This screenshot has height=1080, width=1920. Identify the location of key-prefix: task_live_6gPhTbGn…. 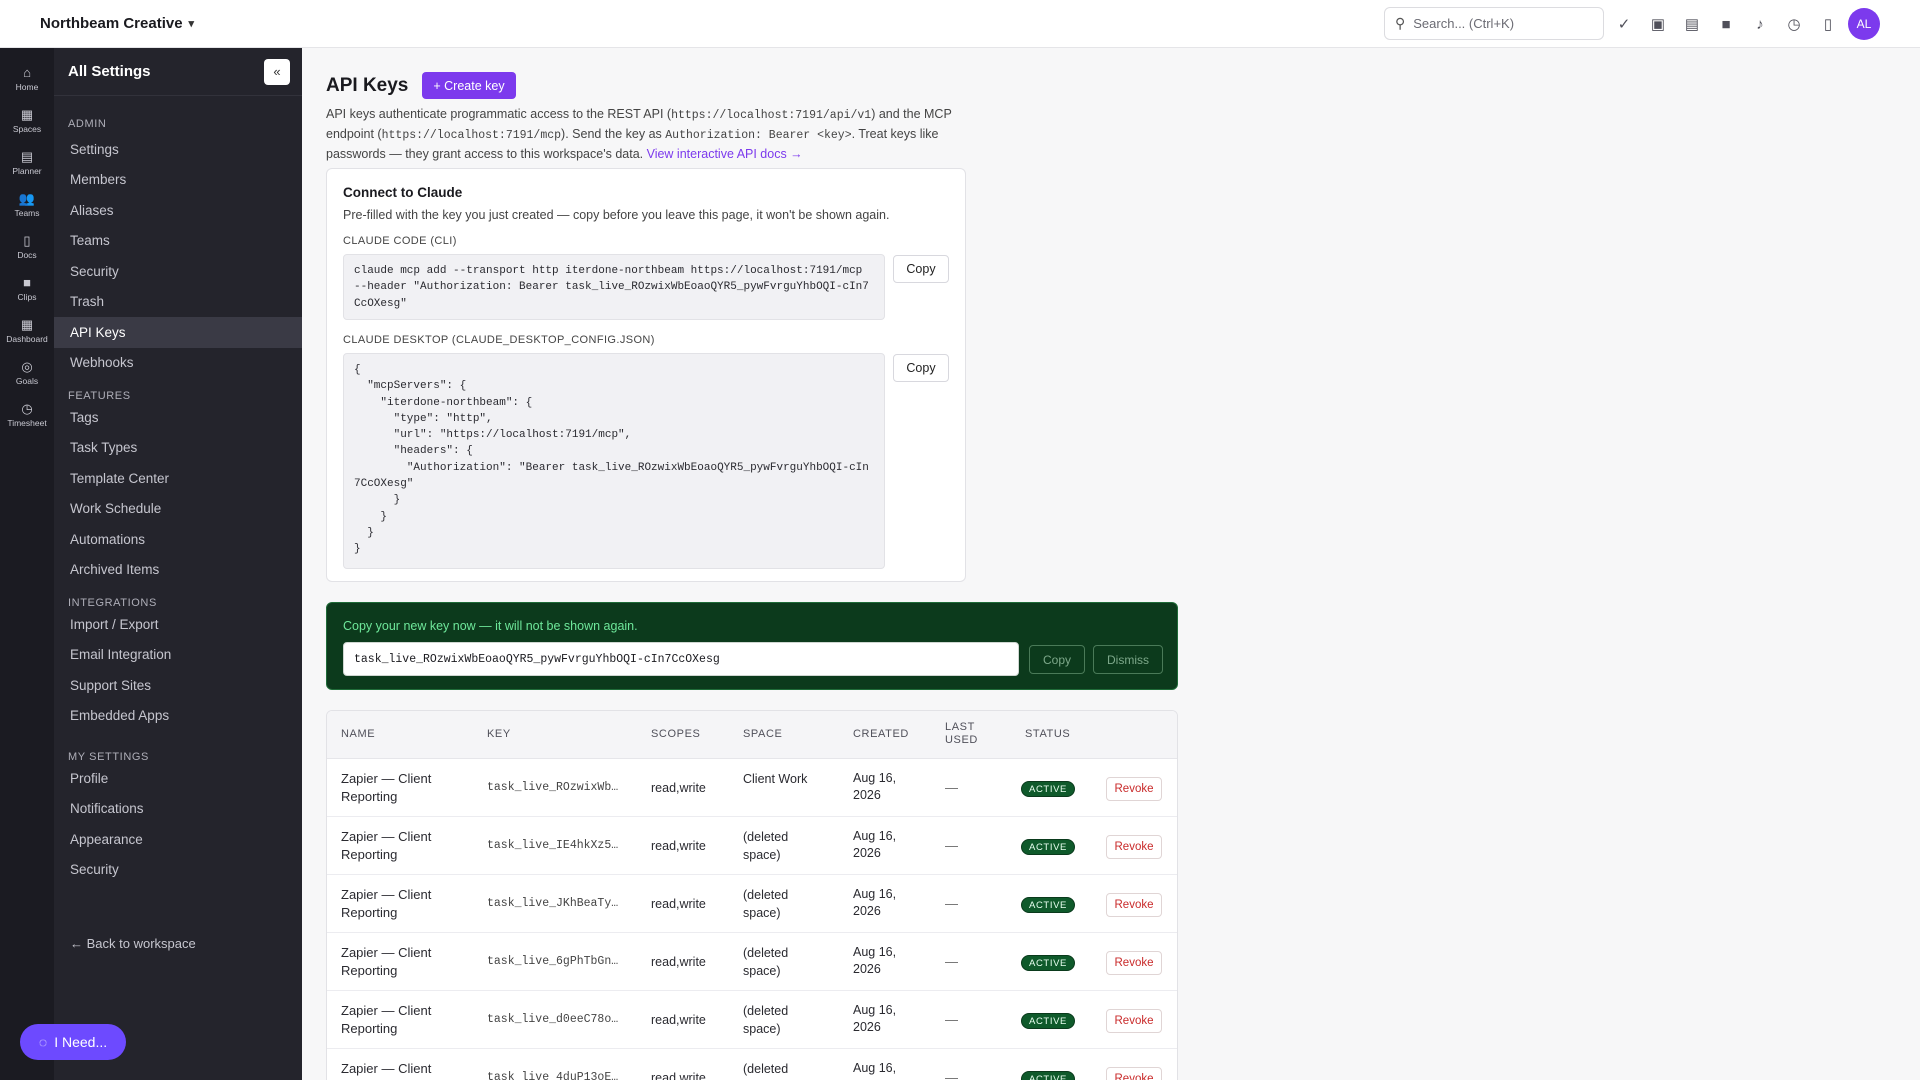
(553, 961).